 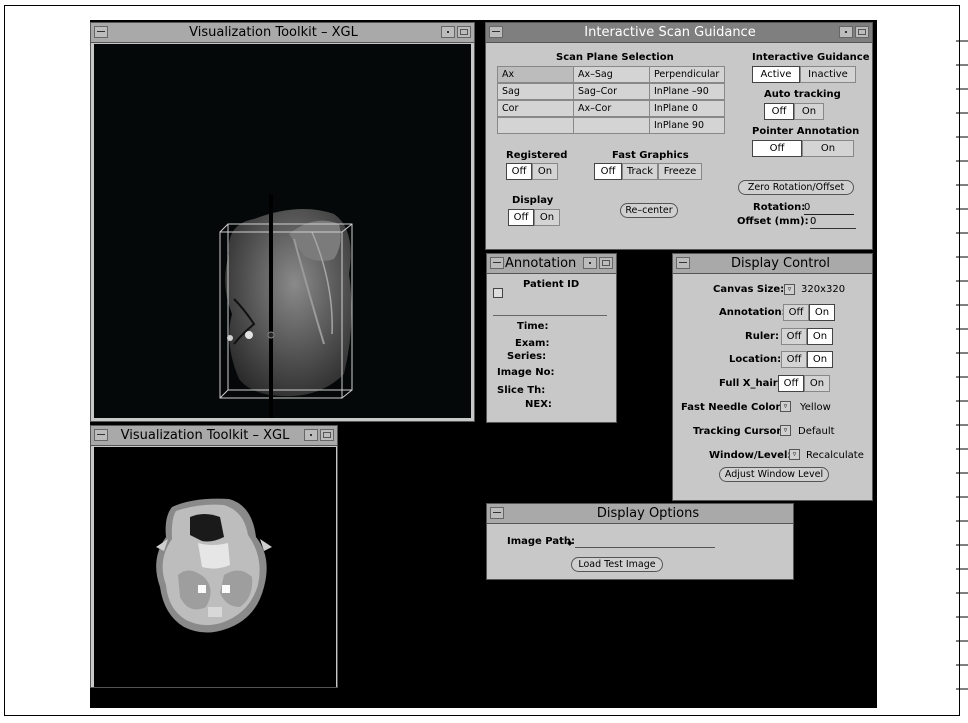 I want to click on fastgfx-freeze-button: Freeze, so click(x=680, y=171).